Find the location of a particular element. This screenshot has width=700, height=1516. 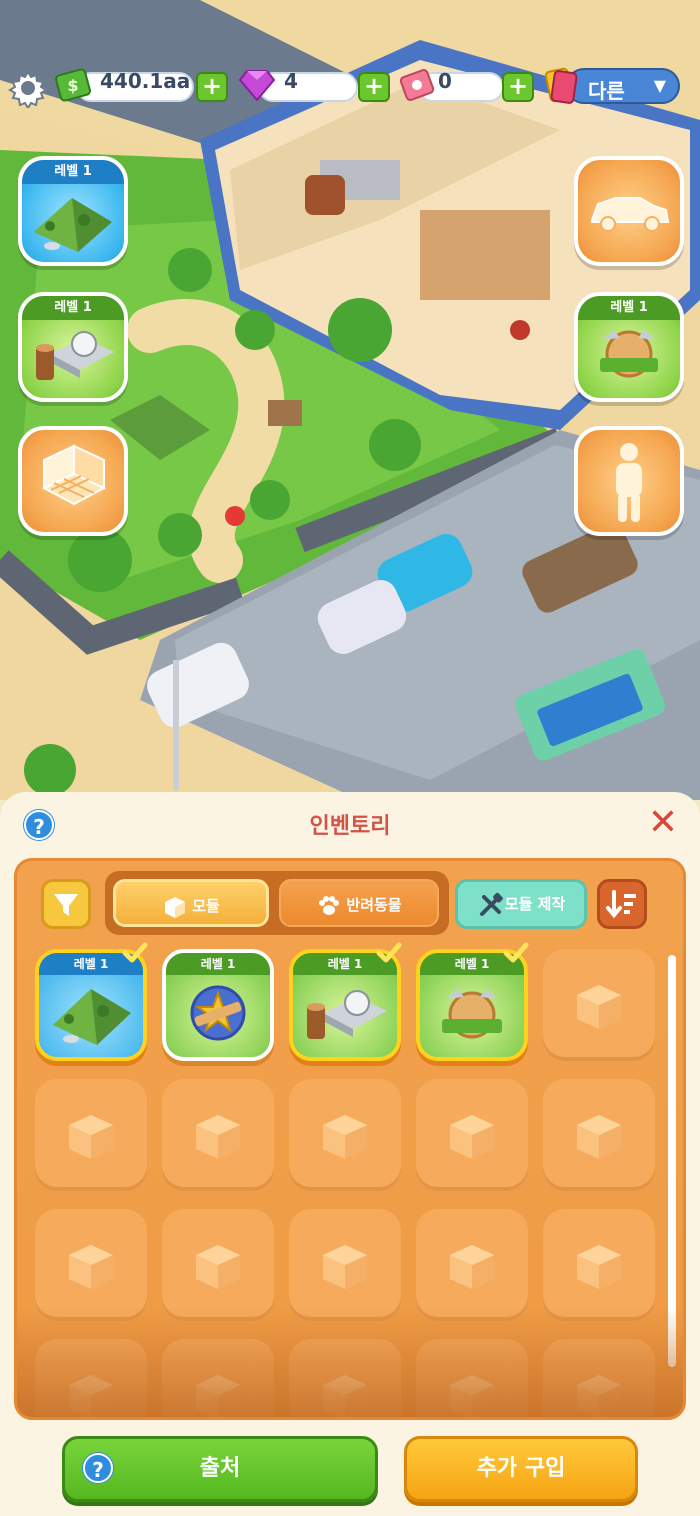

top-hud: $ 440.1aa + 4 + 0 + 다른 ▼ is located at coordinates (350, 87).